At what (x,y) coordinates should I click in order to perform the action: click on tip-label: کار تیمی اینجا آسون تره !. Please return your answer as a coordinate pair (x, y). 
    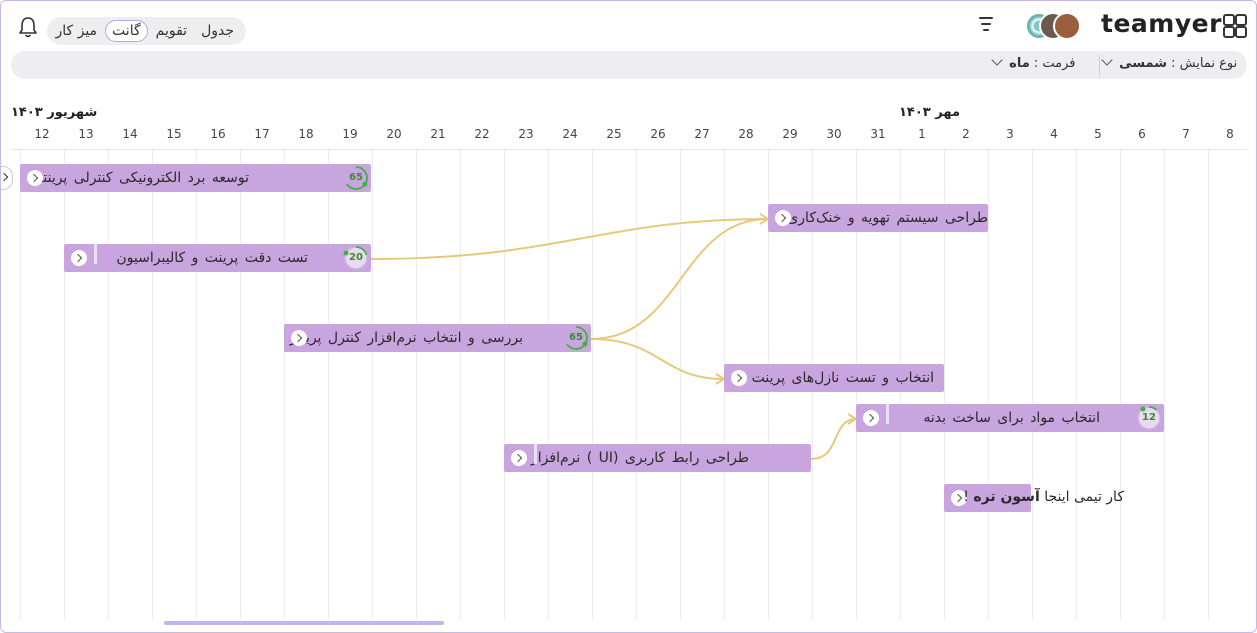
    Looking at the image, I should click on (1043, 497).